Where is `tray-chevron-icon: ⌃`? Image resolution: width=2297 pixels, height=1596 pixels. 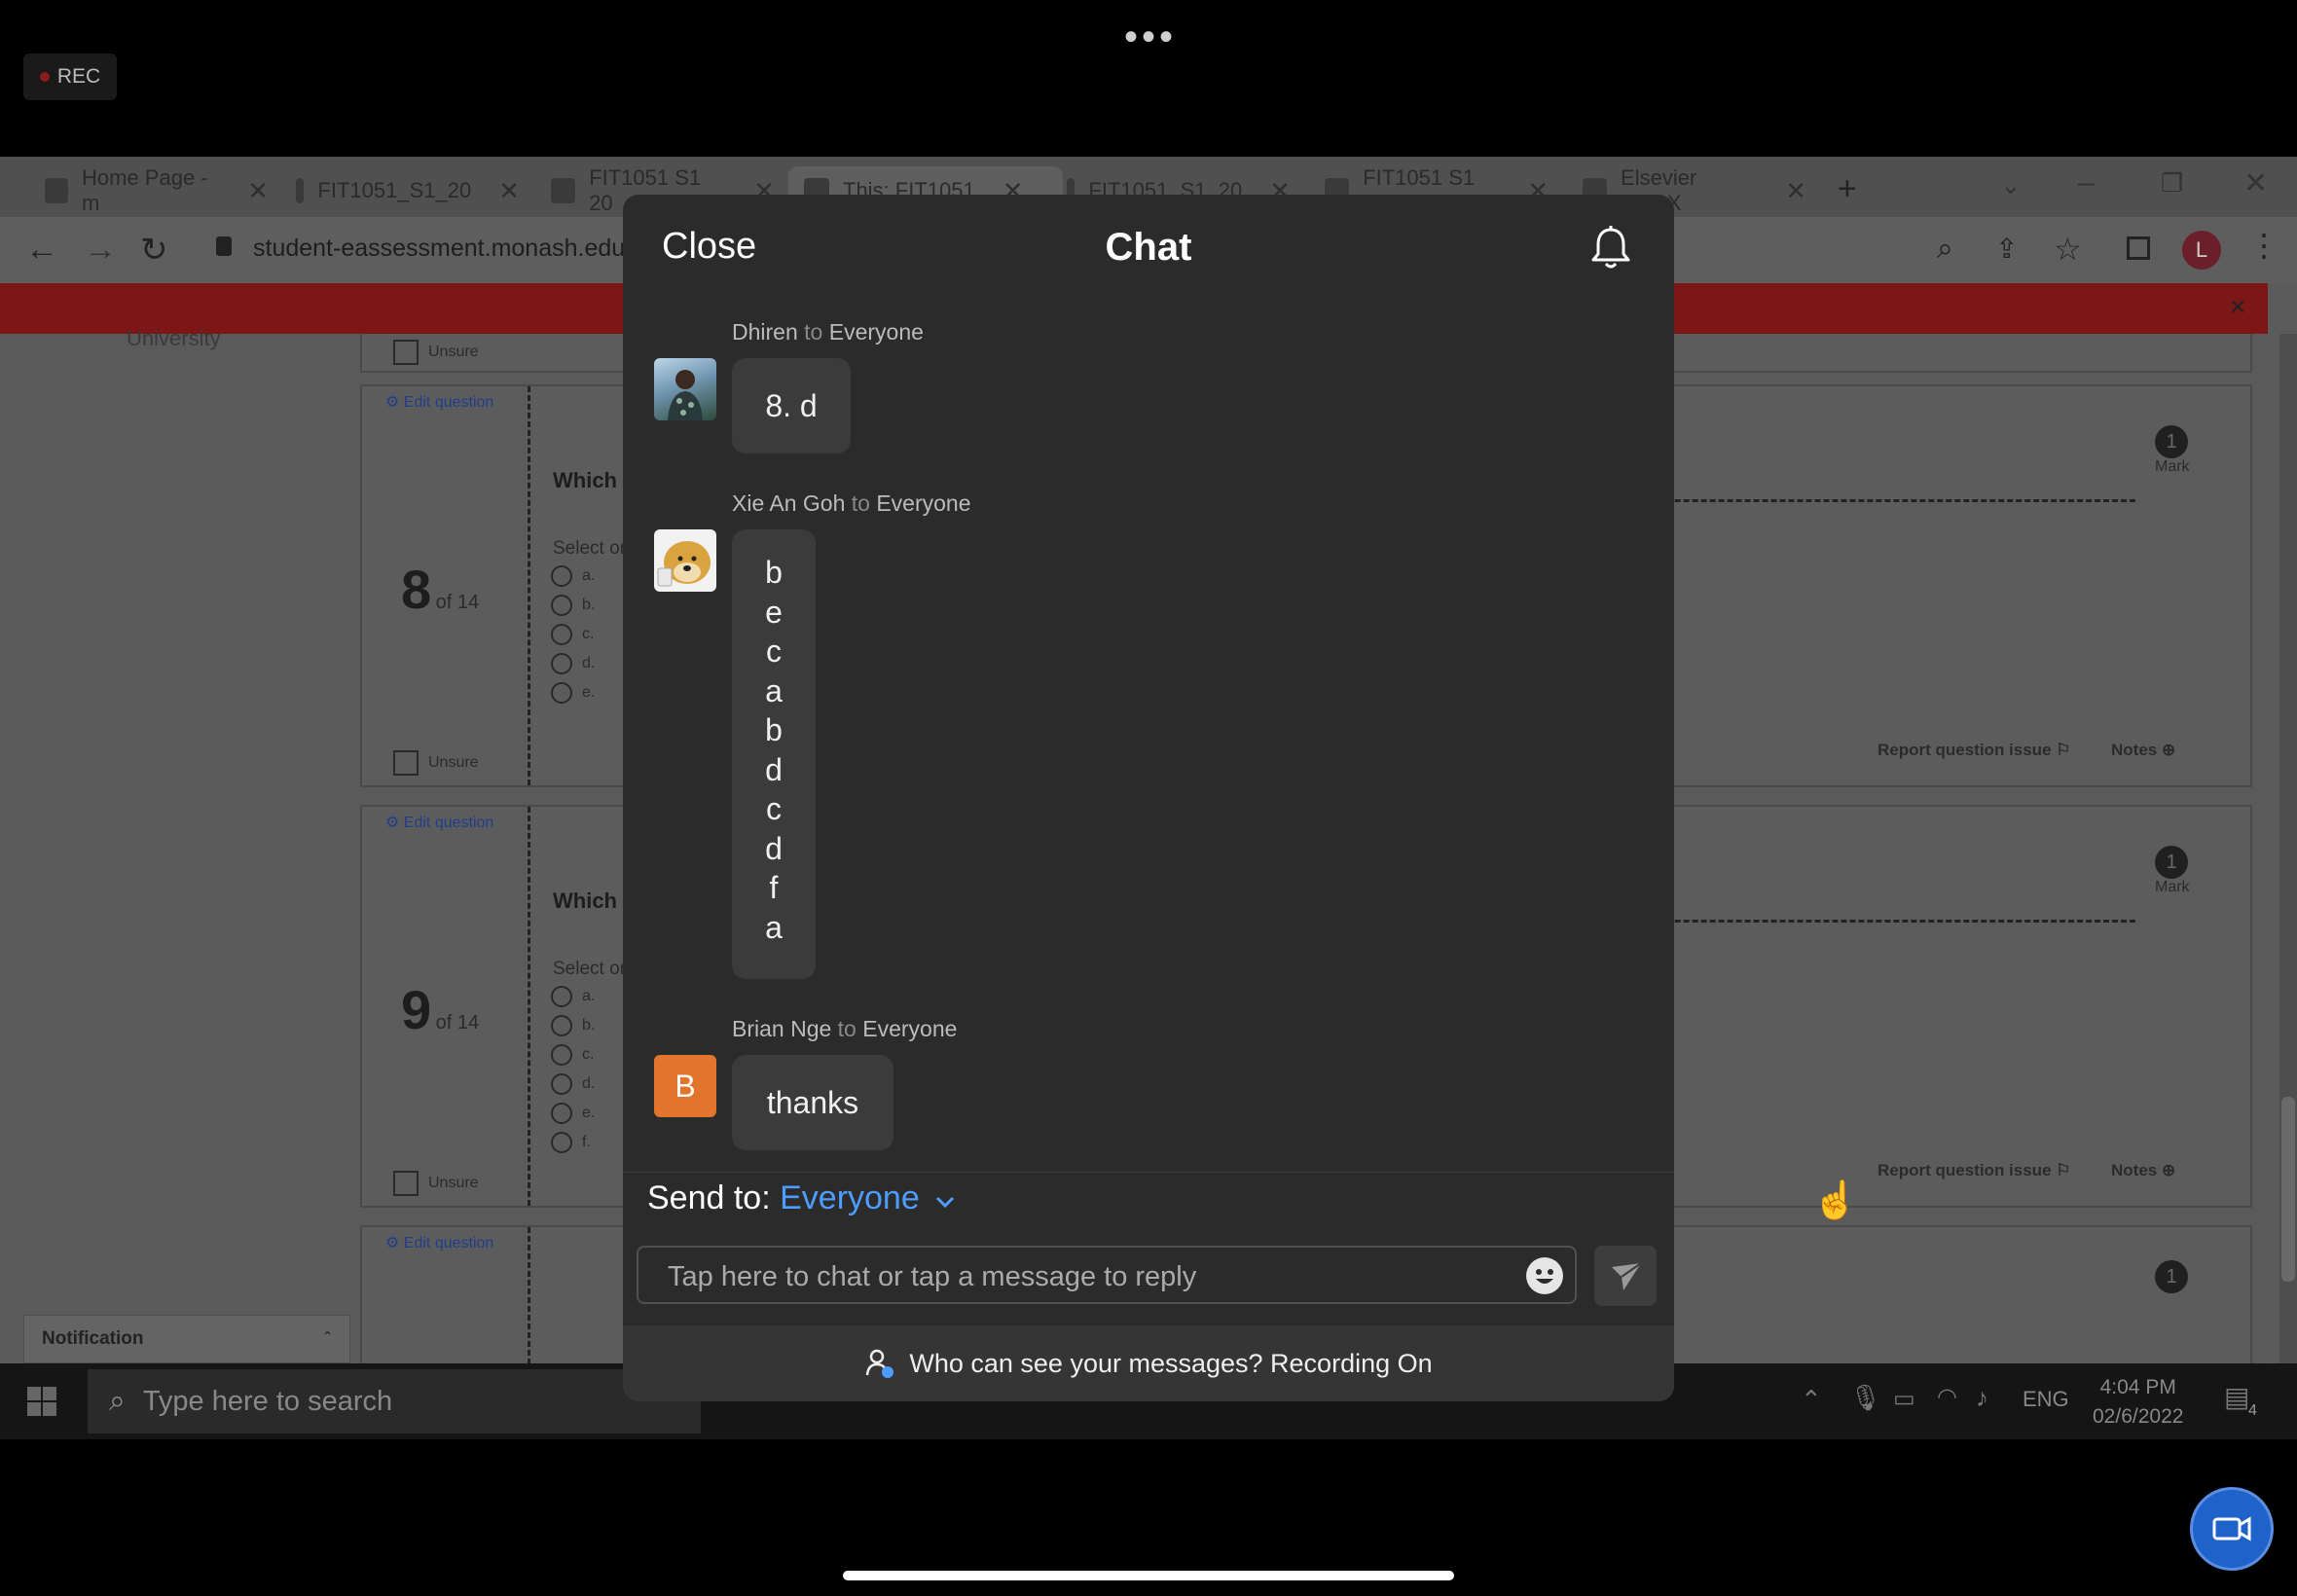 tray-chevron-icon: ⌃ is located at coordinates (1811, 1400).